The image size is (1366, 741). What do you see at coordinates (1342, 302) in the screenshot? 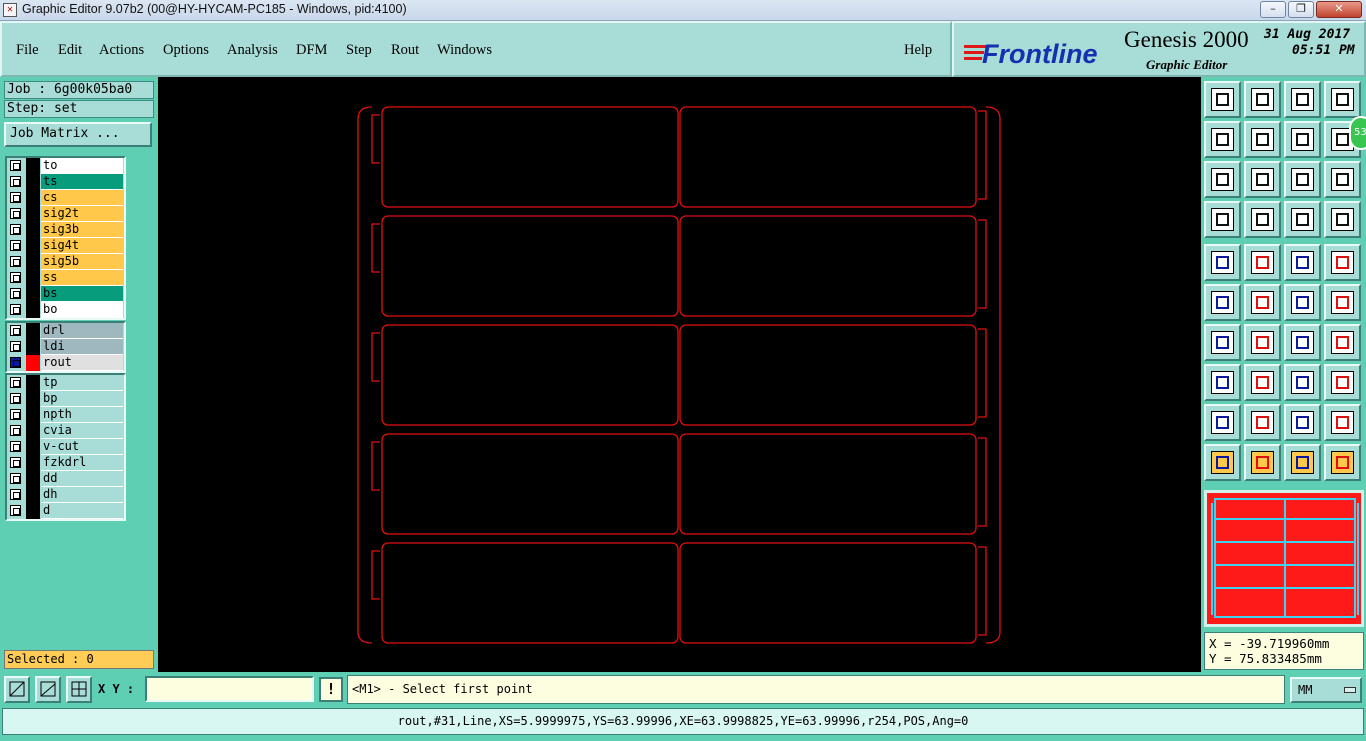
I see `point-tool-button` at bounding box center [1342, 302].